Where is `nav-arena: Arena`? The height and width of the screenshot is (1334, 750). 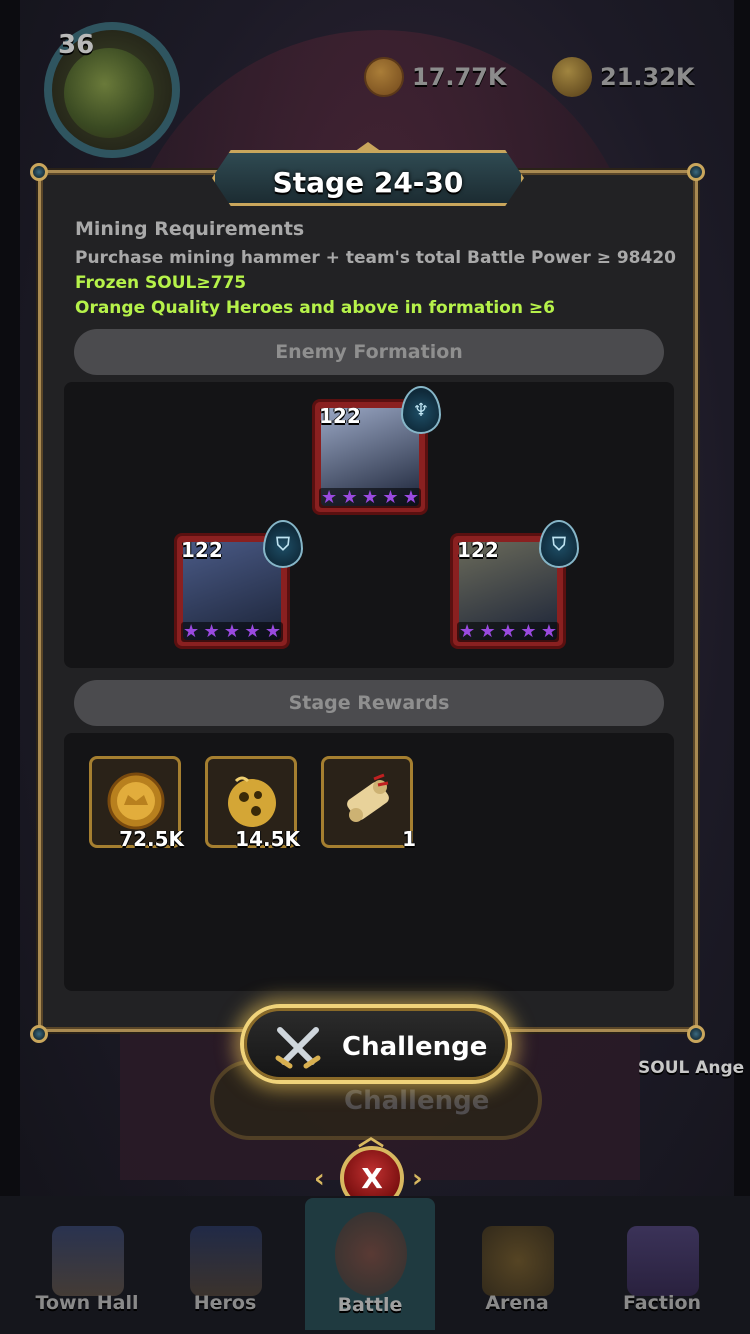 nav-arena: Arena is located at coordinates (517, 1271).